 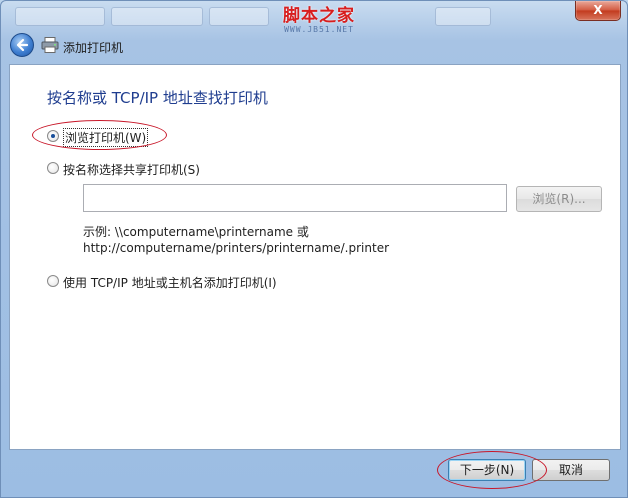 What do you see at coordinates (50, 45) in the screenshot?
I see `printer-icon` at bounding box center [50, 45].